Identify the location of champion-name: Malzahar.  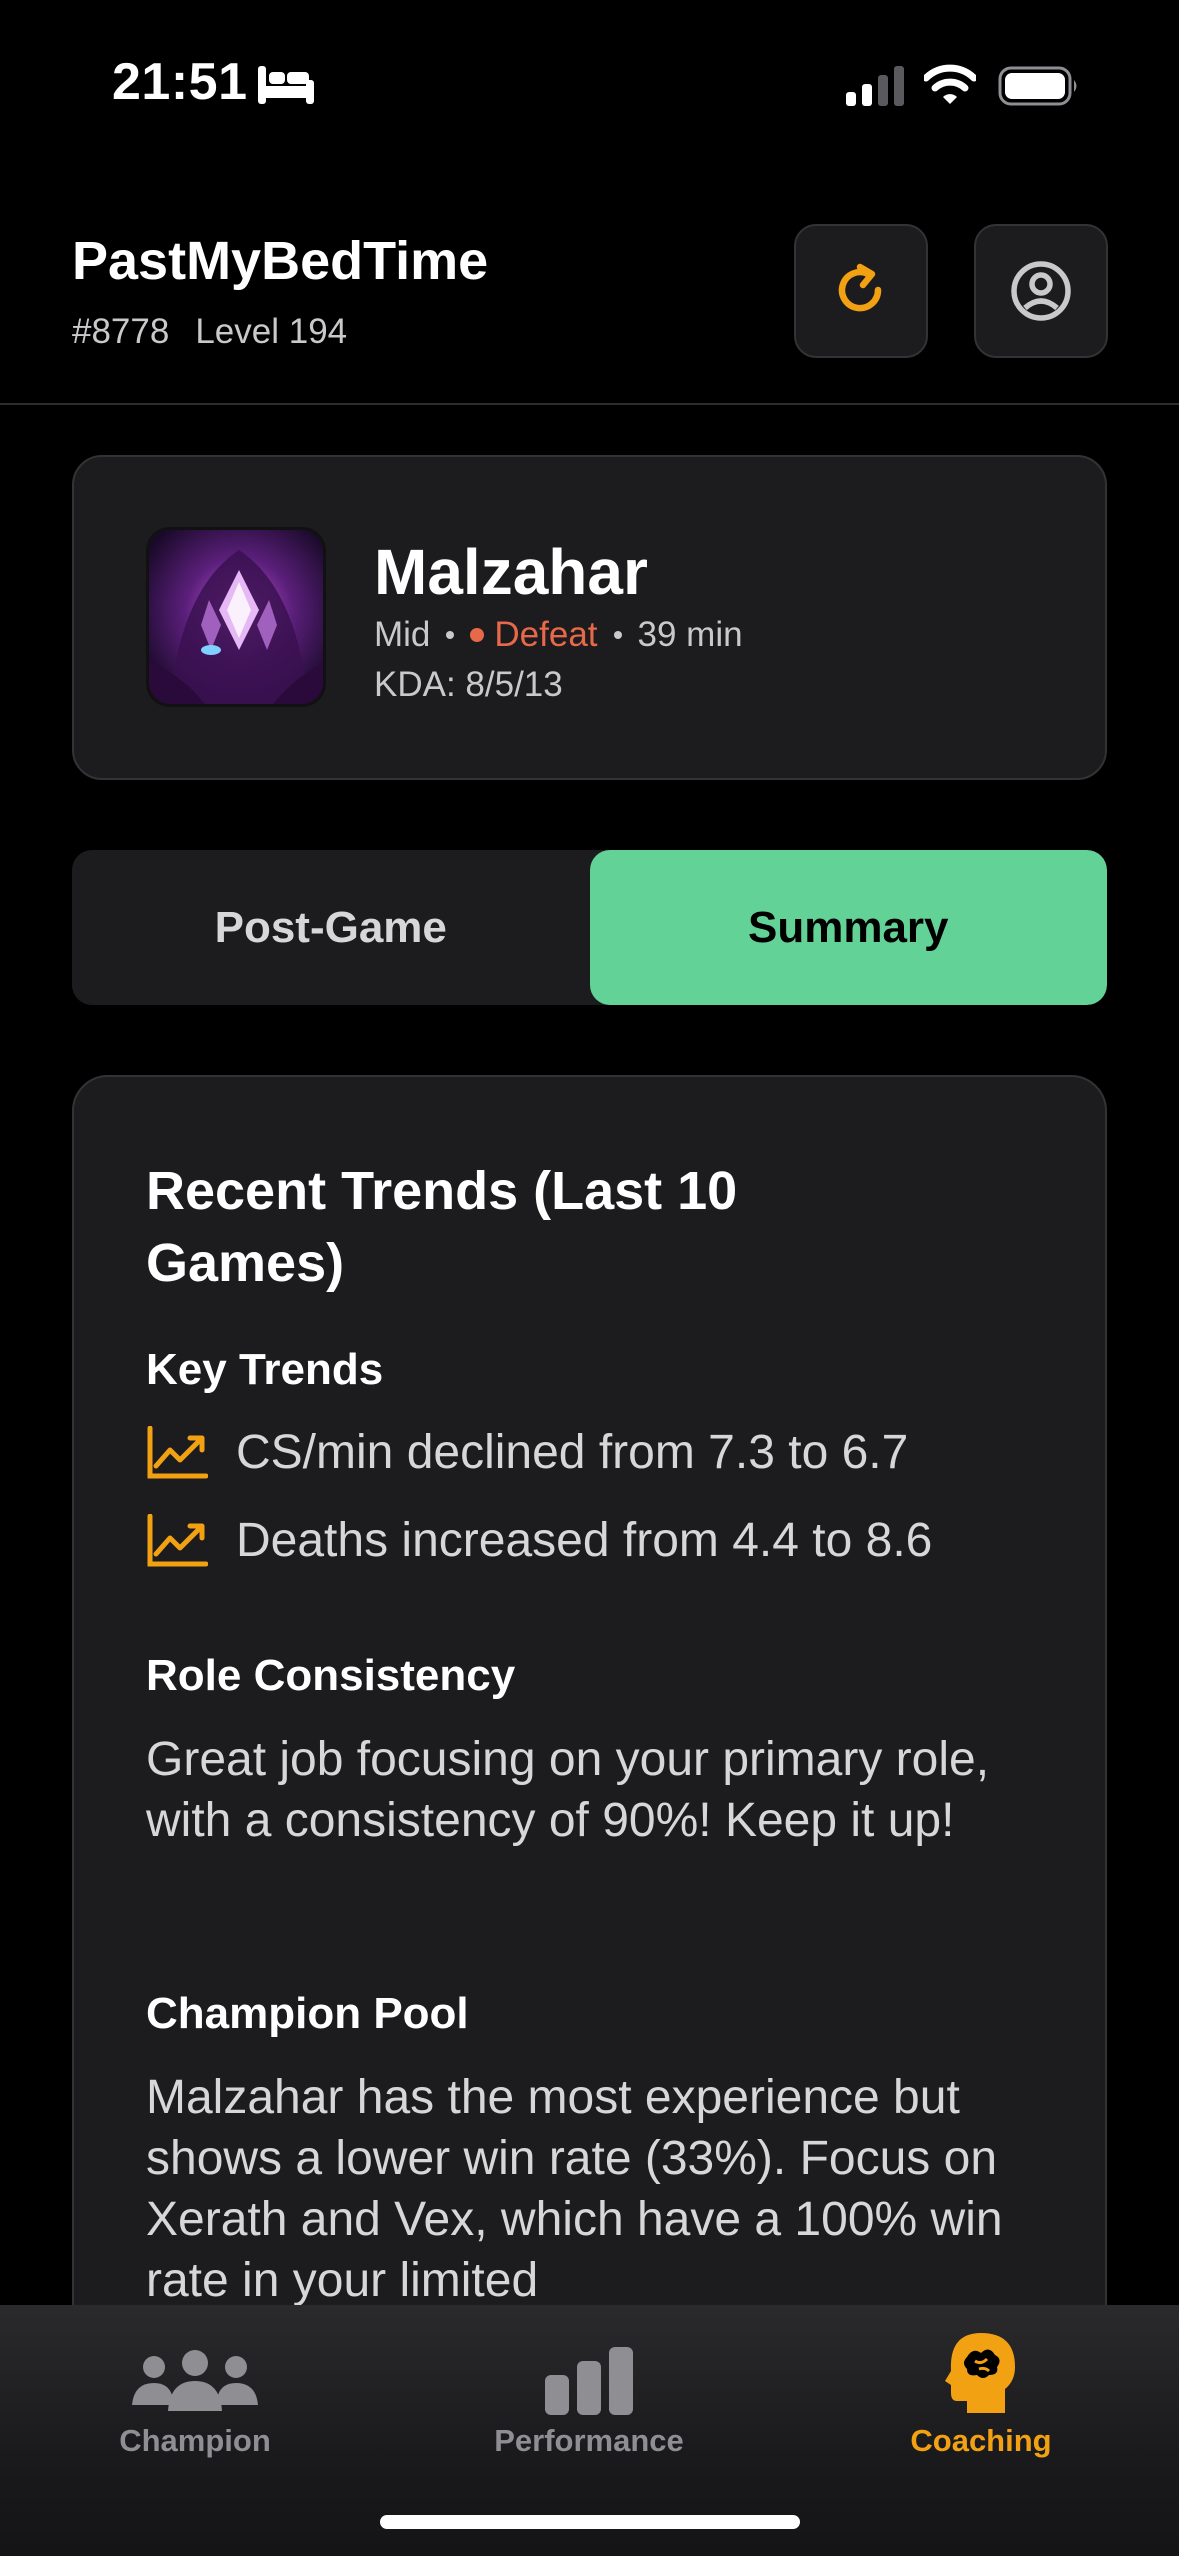
(511, 572).